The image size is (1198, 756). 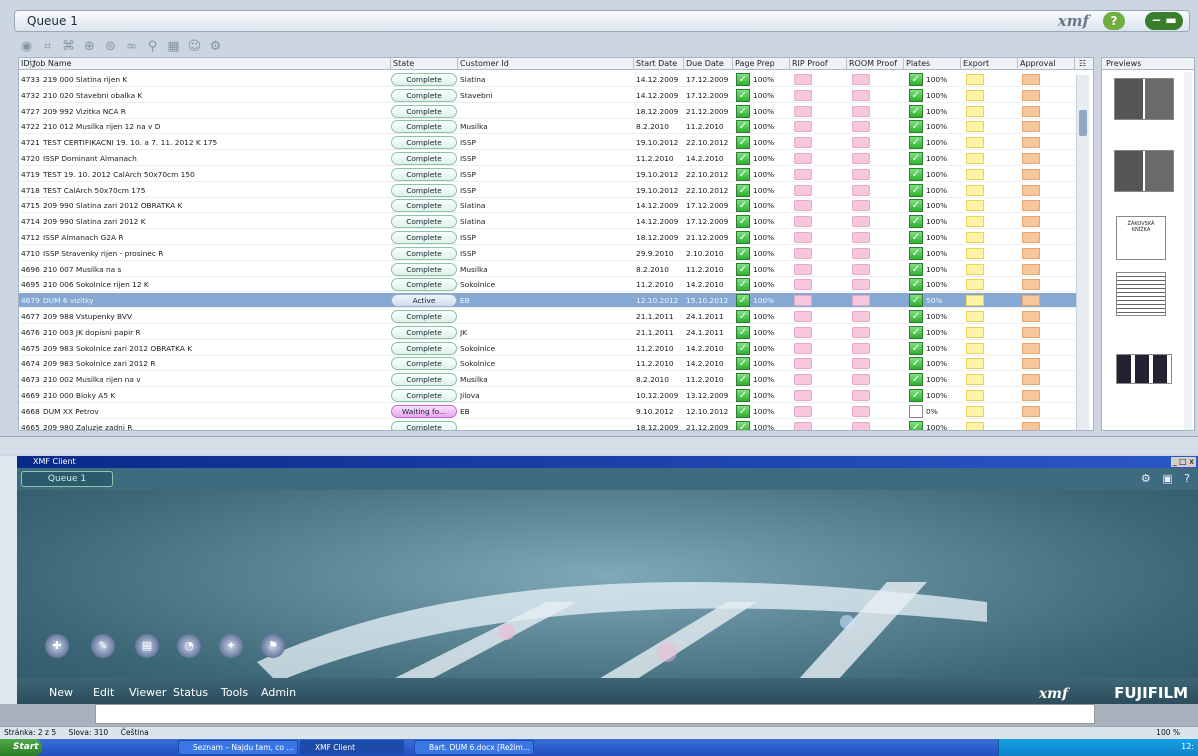 What do you see at coordinates (1141, 238) in the screenshot?
I see `preview-thumbnail: ŽÁKOVSKÁ KNÍŽKA` at bounding box center [1141, 238].